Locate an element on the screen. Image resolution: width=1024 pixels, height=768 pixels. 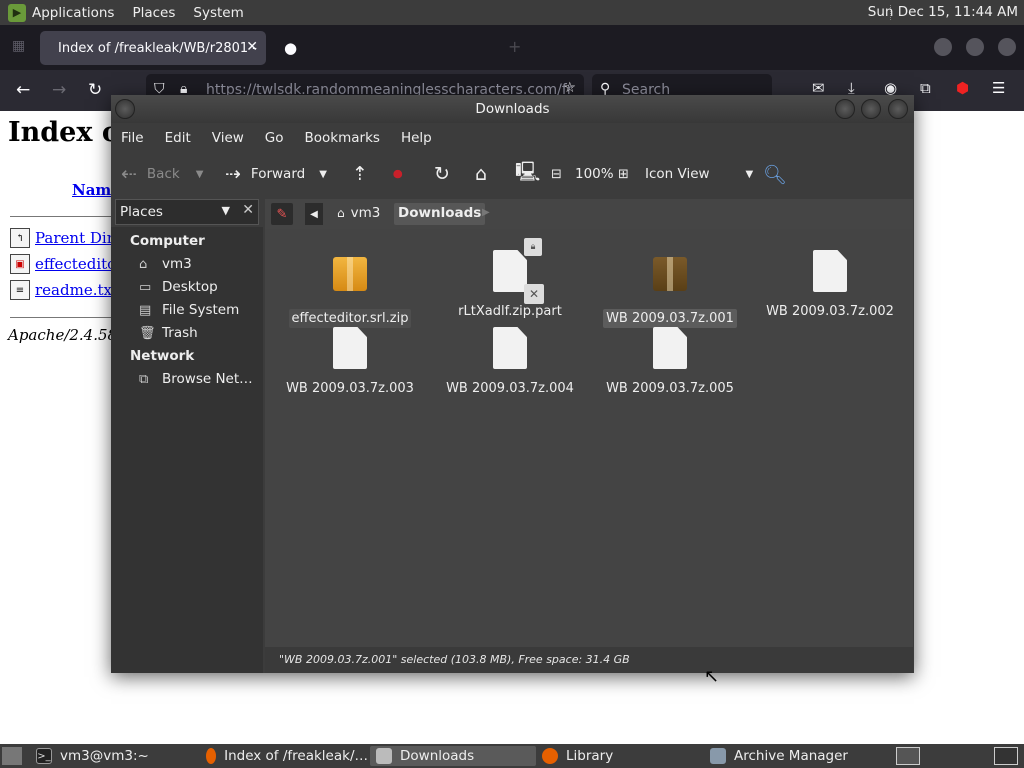
taskbar-item-archive-manager: Archive Manager is located at coordinates (794, 756).